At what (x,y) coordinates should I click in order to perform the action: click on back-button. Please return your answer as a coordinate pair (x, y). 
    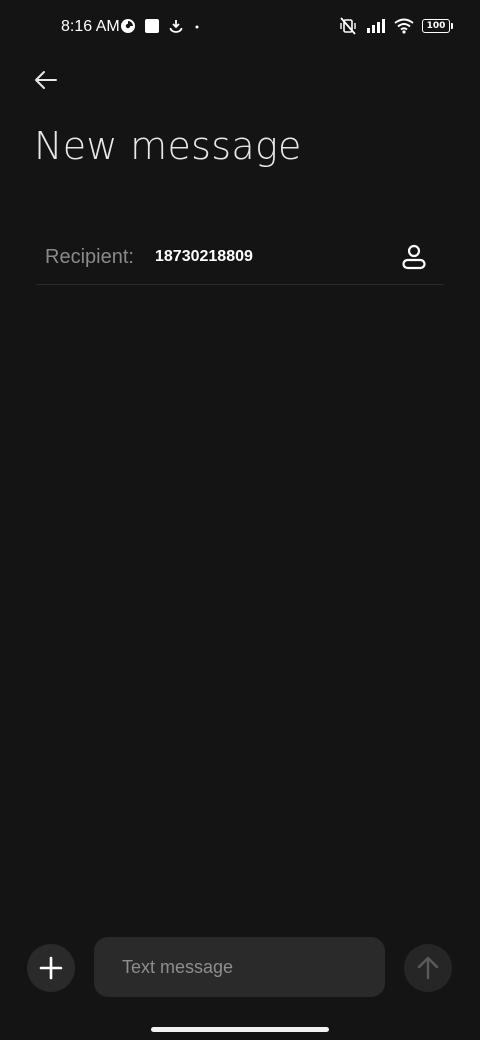
    Looking at the image, I should click on (46, 80).